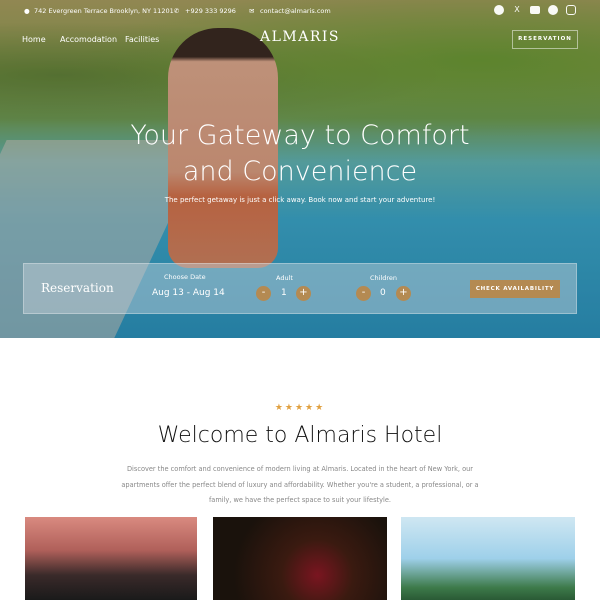  Describe the element at coordinates (363, 293) in the screenshot. I see `children-minus-button: -` at that location.